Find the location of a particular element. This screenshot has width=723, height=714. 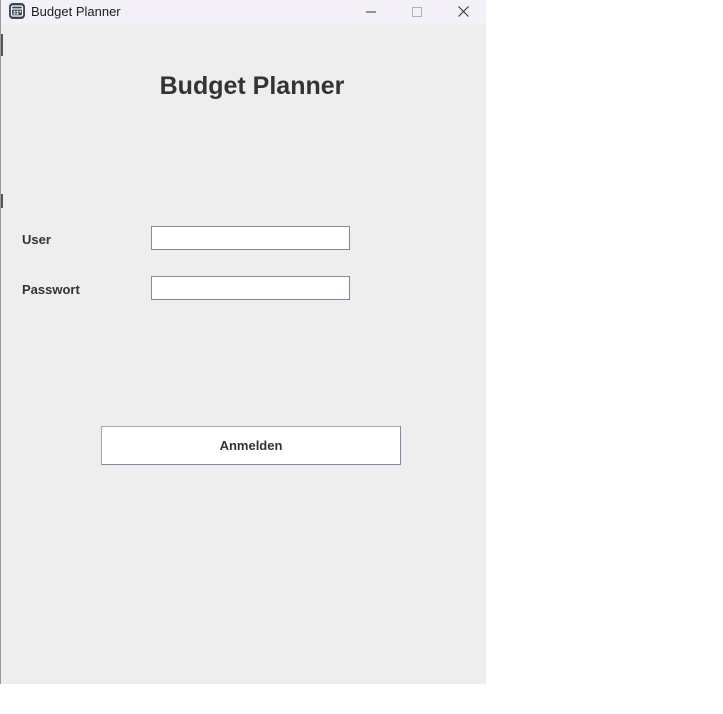

maximize-icon is located at coordinates (417, 12).